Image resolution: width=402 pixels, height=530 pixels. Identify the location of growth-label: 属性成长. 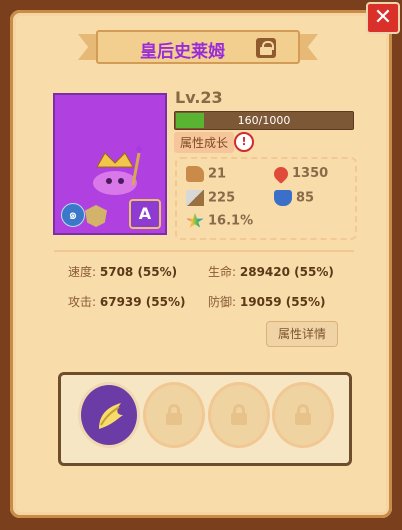
(204, 142).